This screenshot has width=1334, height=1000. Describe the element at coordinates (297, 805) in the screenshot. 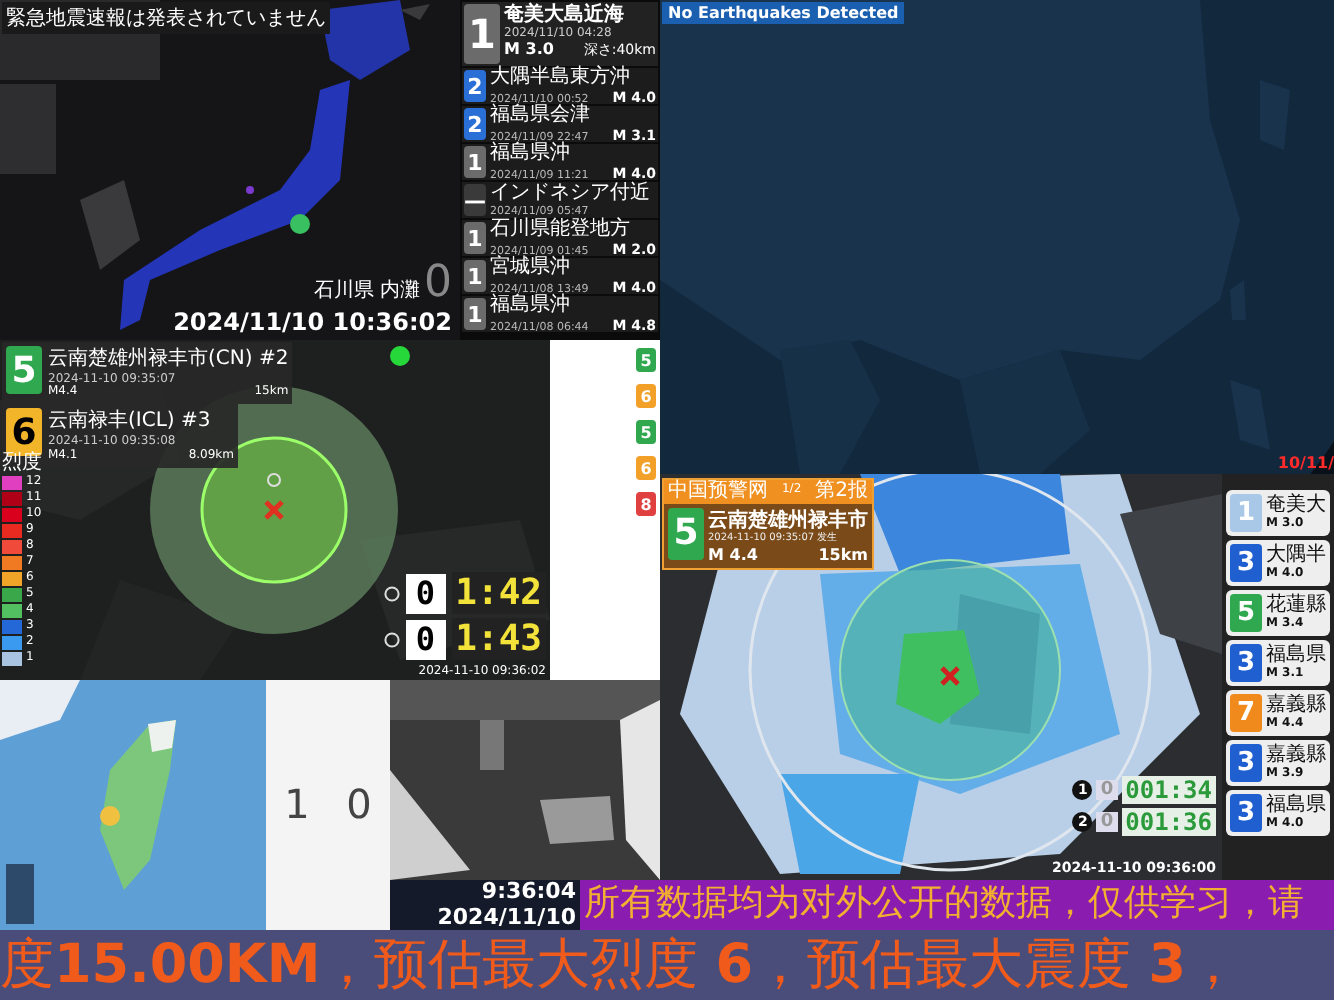

I see `count-value: 1` at that location.